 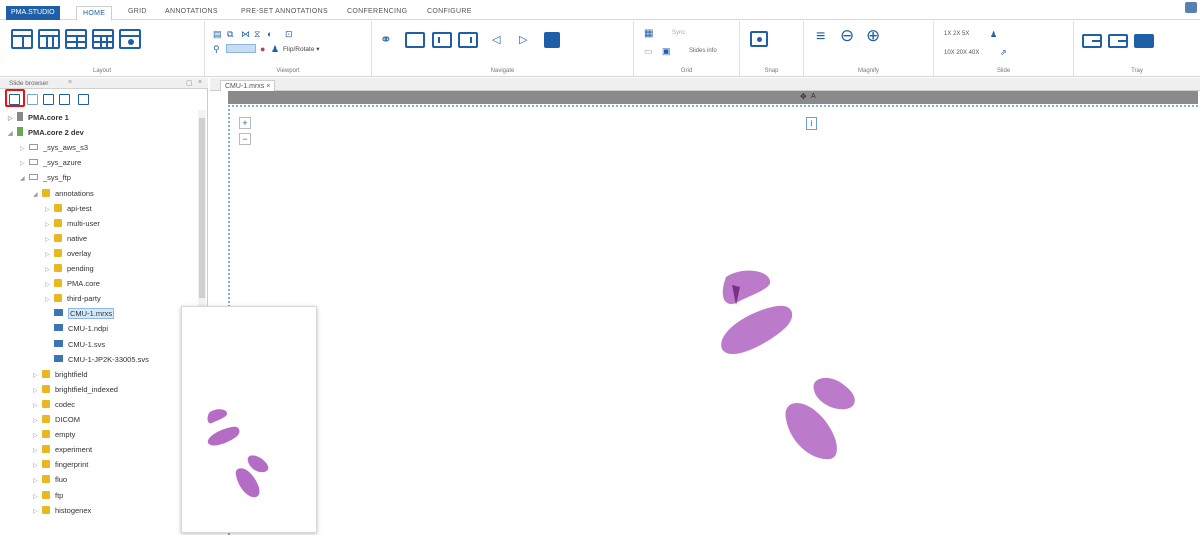 What do you see at coordinates (216, 49) in the screenshot?
I see `search-zoom-icon: ⚲` at bounding box center [216, 49].